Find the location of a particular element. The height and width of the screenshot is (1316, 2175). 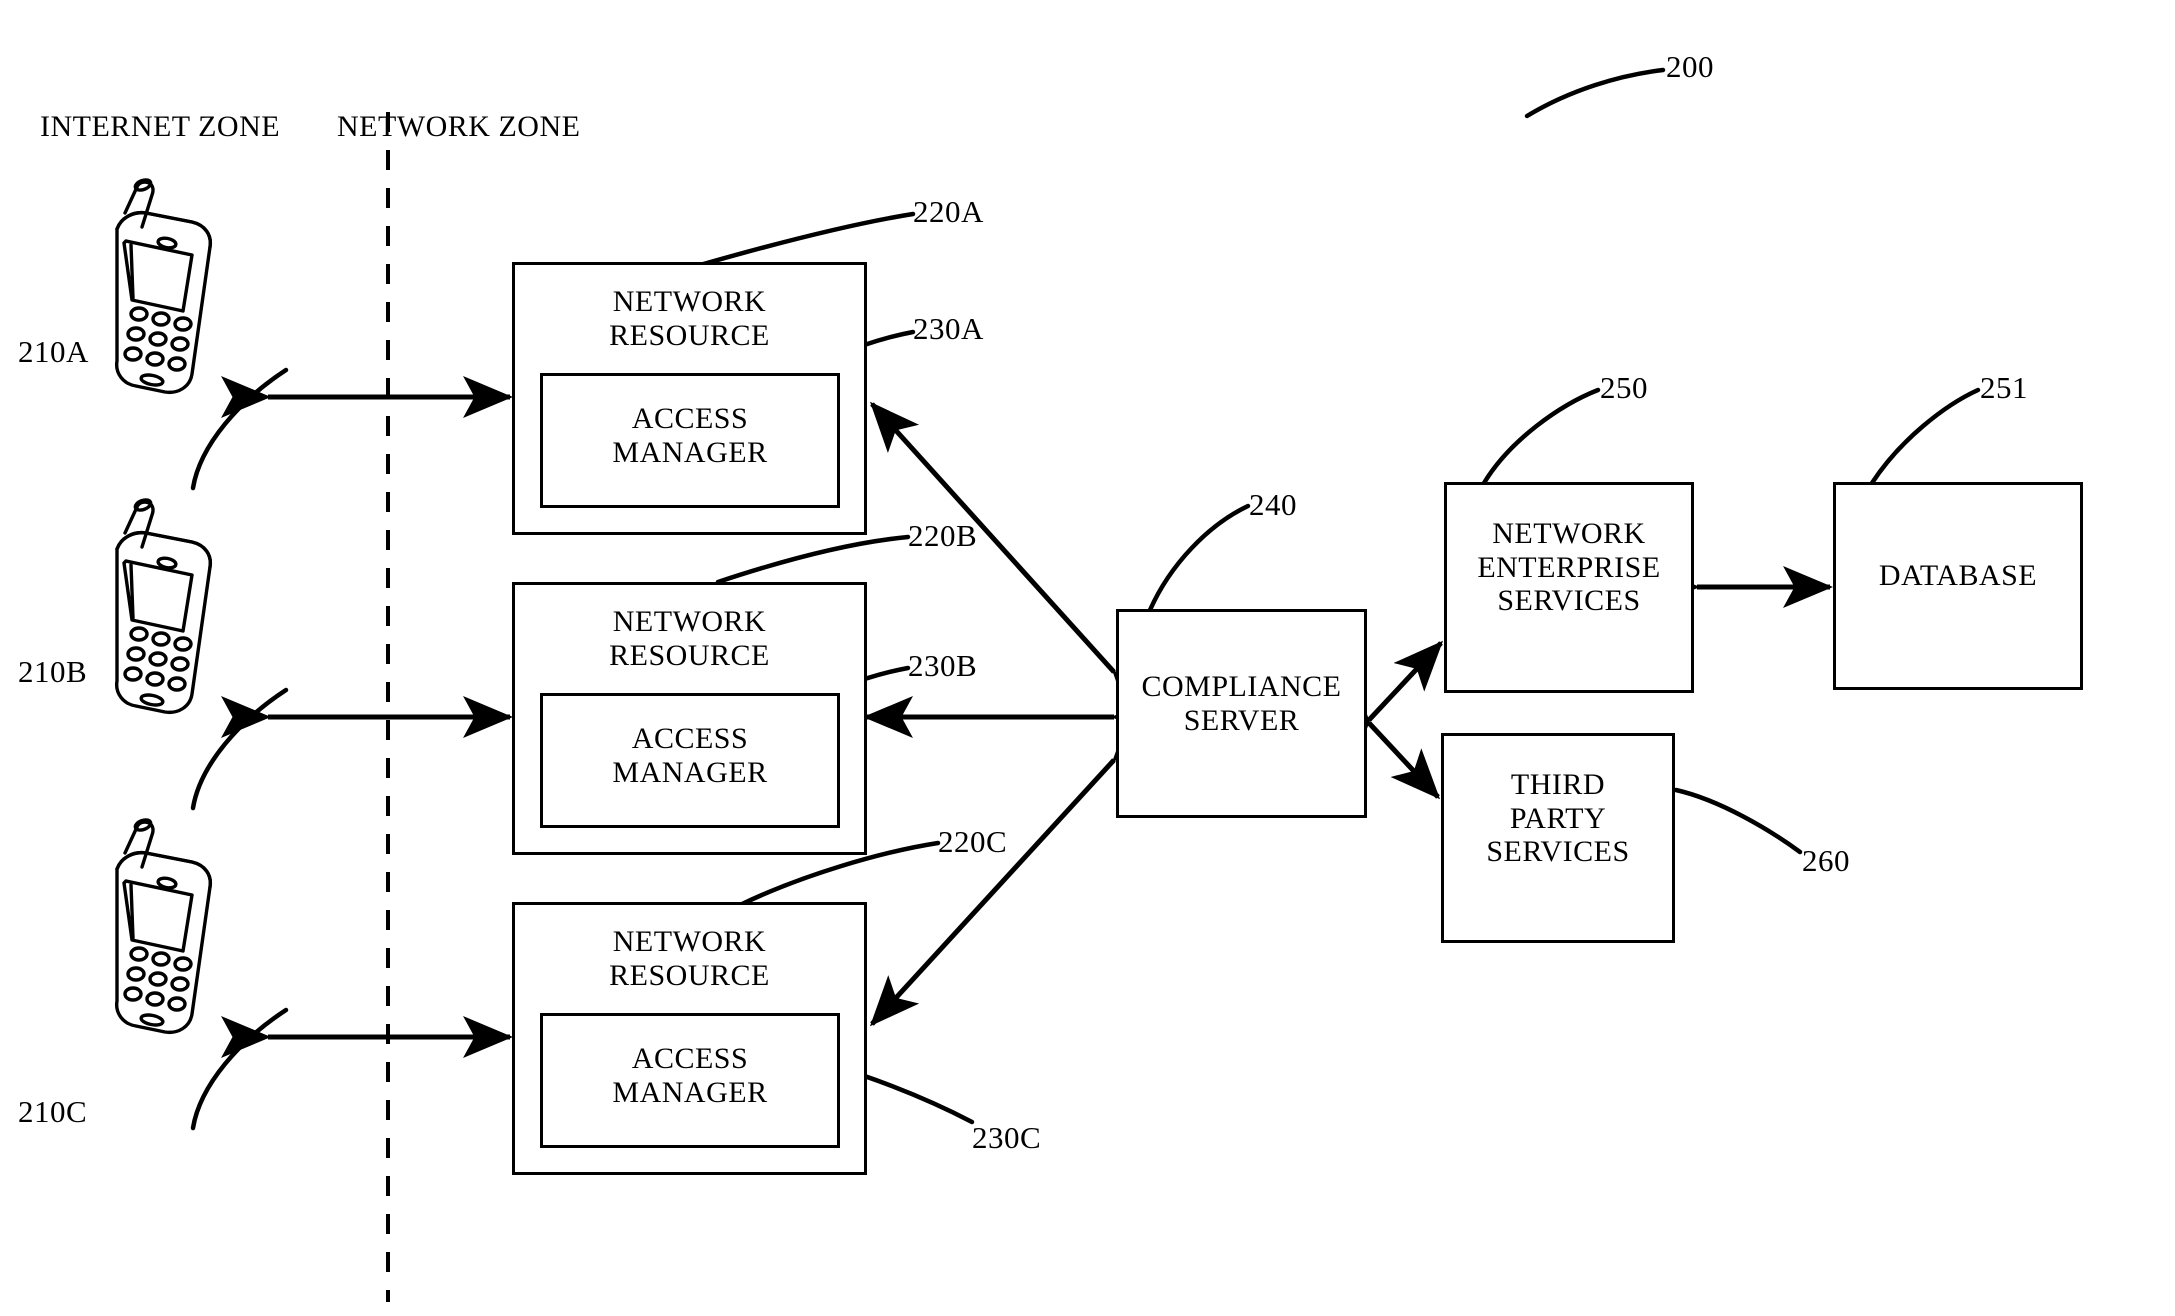

nr-c-line2: RESOURCE is located at coordinates (689, 975).